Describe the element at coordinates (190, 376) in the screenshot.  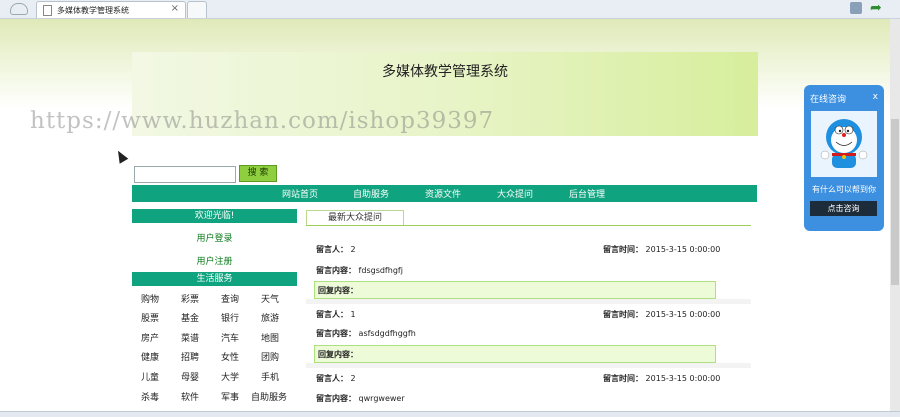
I see `service-link: 母婴` at that location.